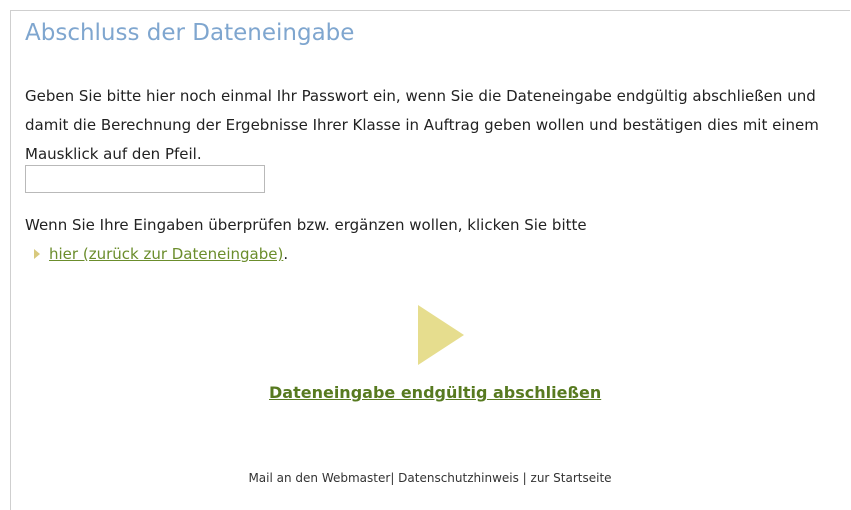  What do you see at coordinates (441, 335) in the screenshot?
I see `submit-arrow-icon` at bounding box center [441, 335].